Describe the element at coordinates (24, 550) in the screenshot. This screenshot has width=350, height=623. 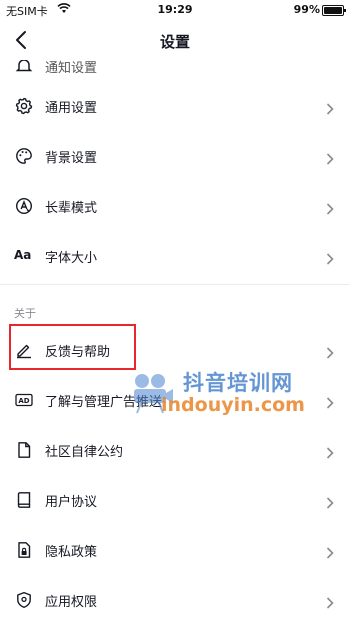
I see `privacy-lock-icon` at that location.